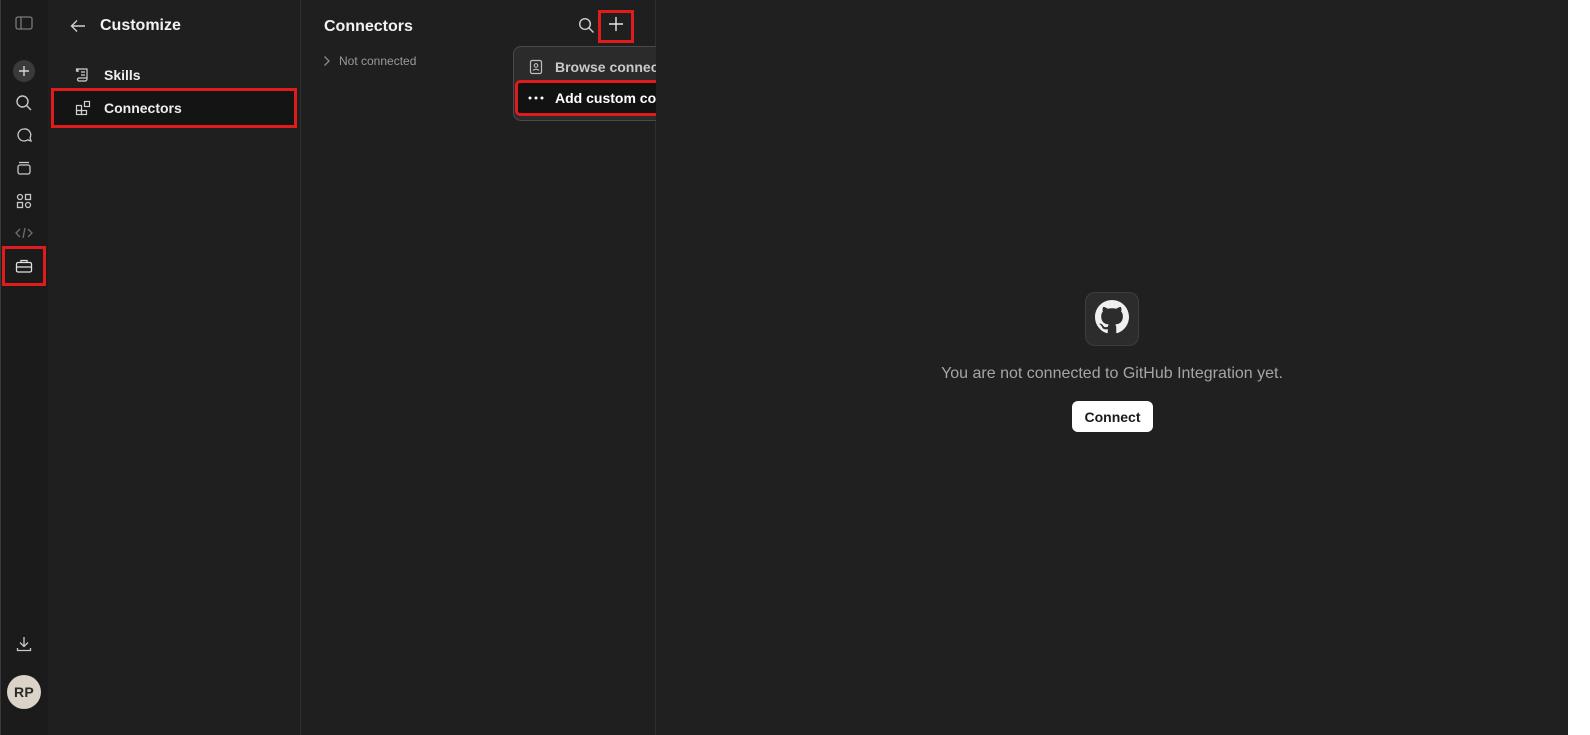  Describe the element at coordinates (174, 75) in the screenshot. I see `nav-item-skills: Skills` at that location.